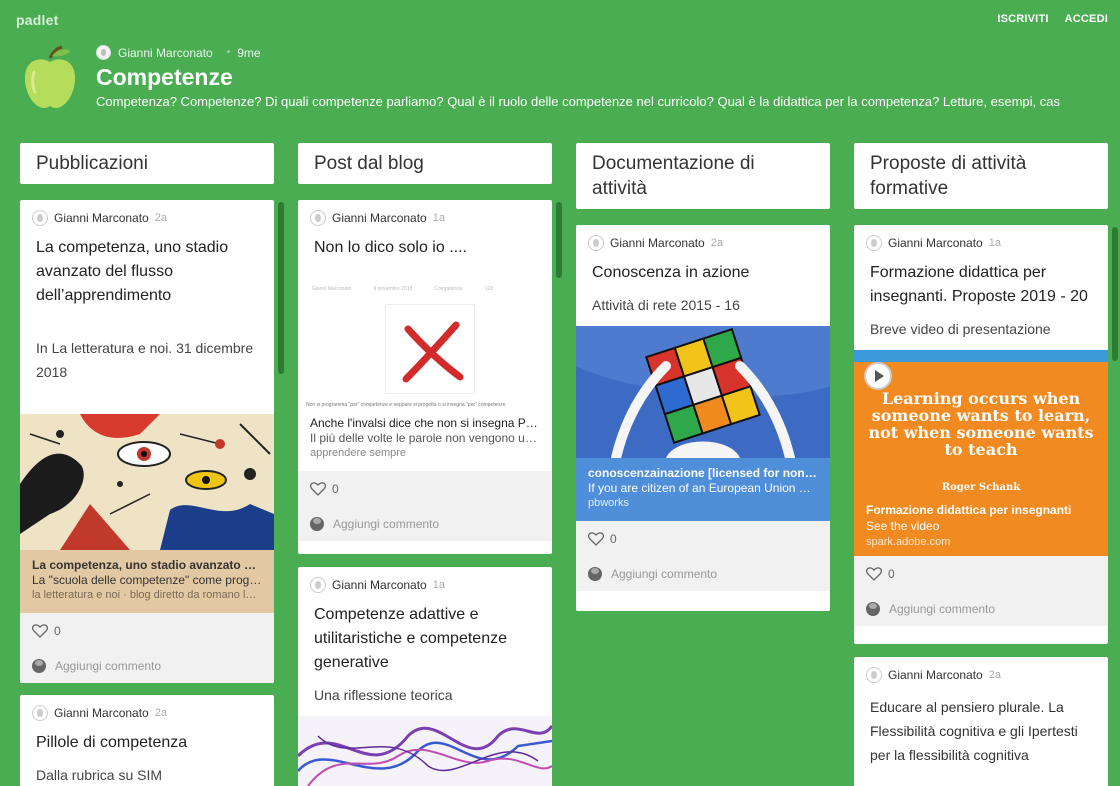  What do you see at coordinates (425, 751) in the screenshot?
I see `abstract-smoke-image` at bounding box center [425, 751].